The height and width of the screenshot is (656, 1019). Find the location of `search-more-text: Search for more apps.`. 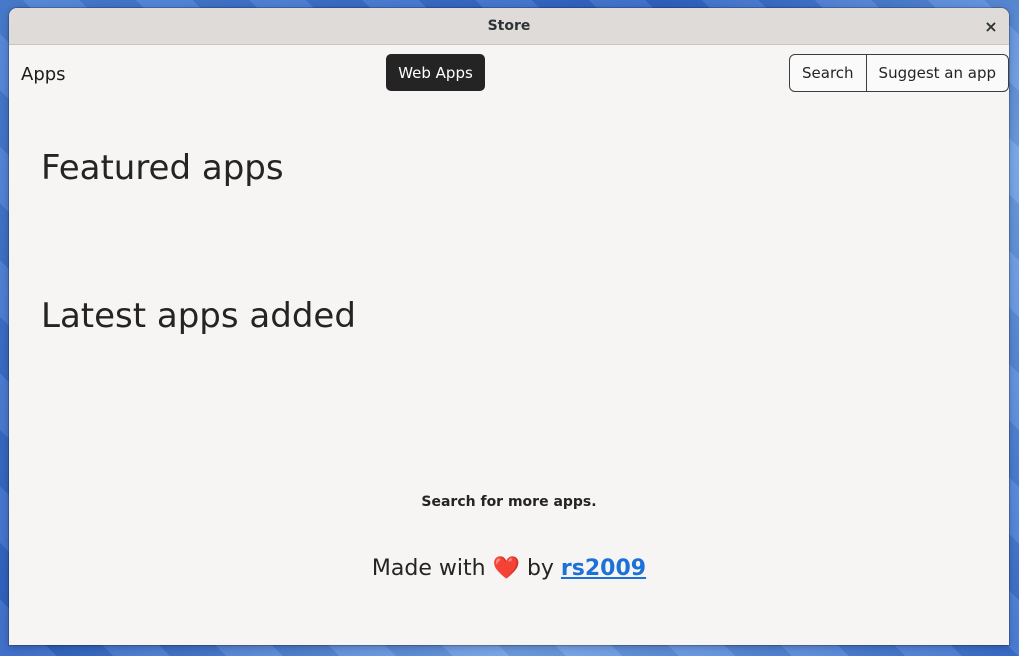

search-more-text: Search for more apps. is located at coordinates (509, 502).